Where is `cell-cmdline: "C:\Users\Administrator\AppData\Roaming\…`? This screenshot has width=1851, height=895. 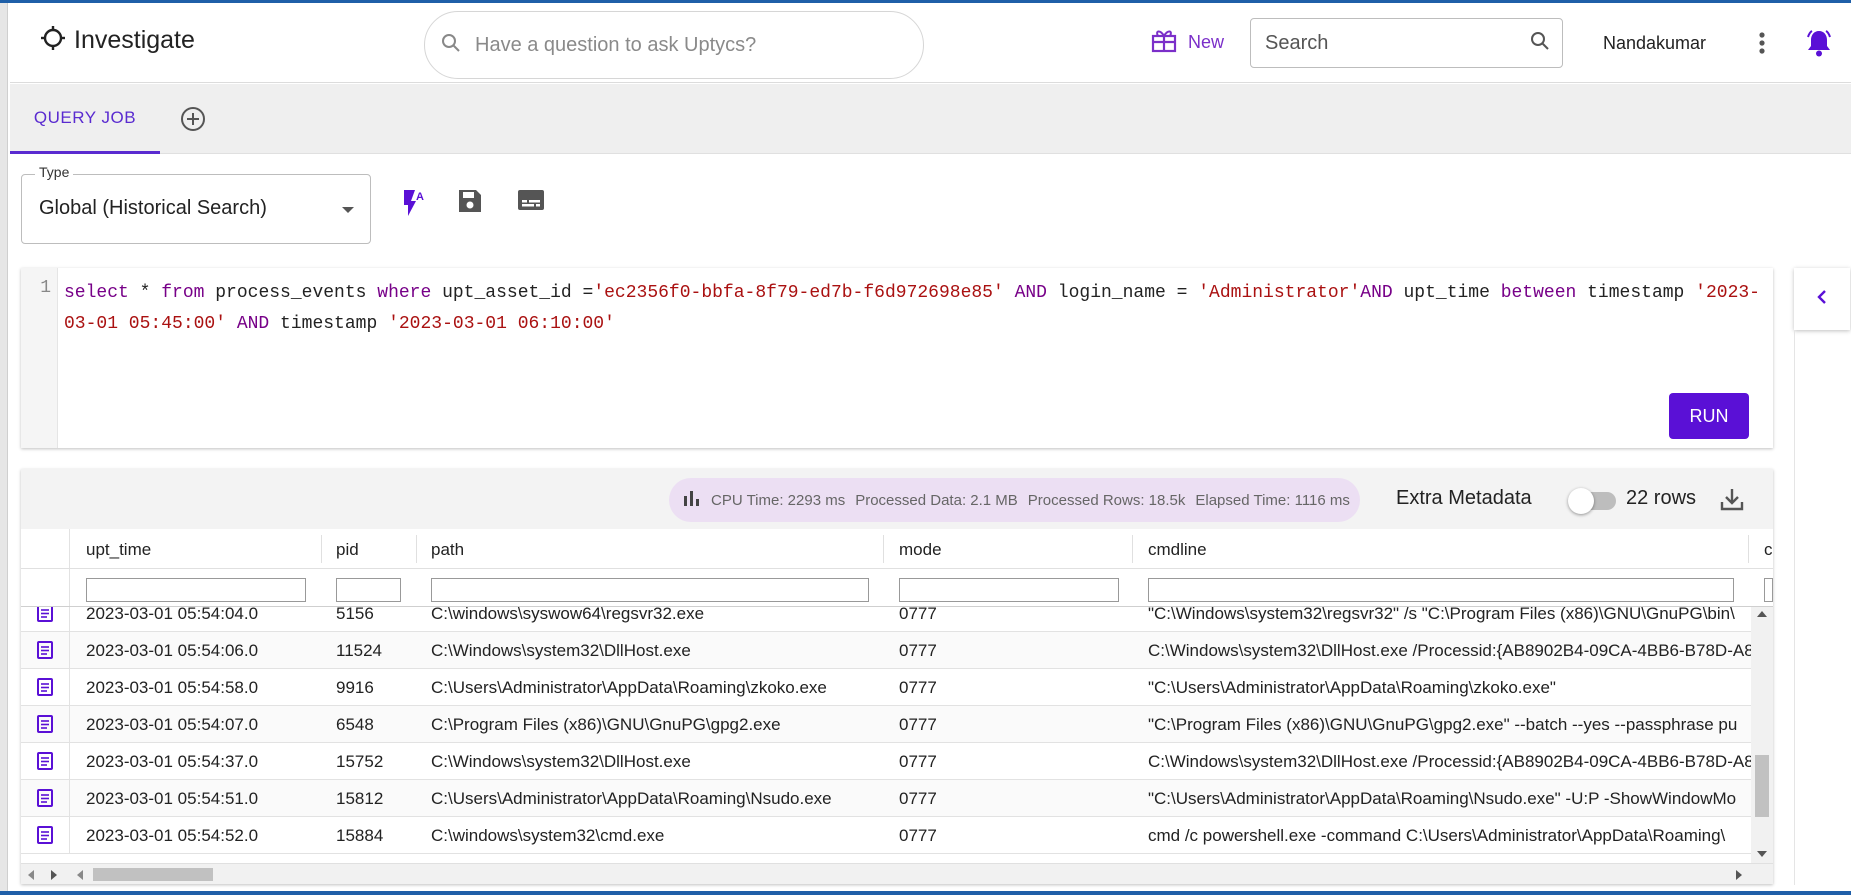
cell-cmdline: "C:\Users\Administrator\AppData\Roaming\… is located at coordinates (1442, 798).